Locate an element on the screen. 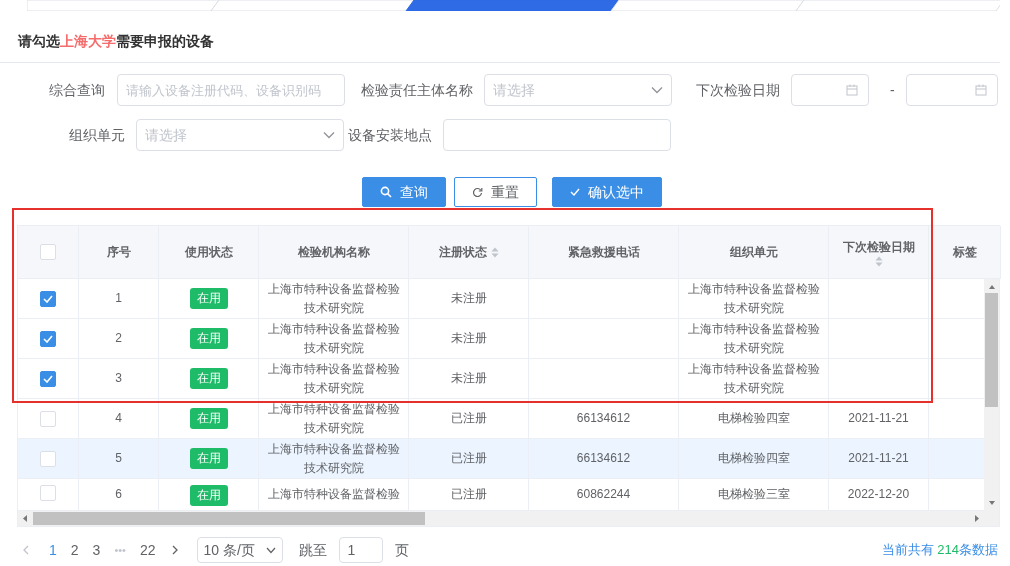 The height and width of the screenshot is (566, 1010). column-label: 检验机构名称 is located at coordinates (333, 252).